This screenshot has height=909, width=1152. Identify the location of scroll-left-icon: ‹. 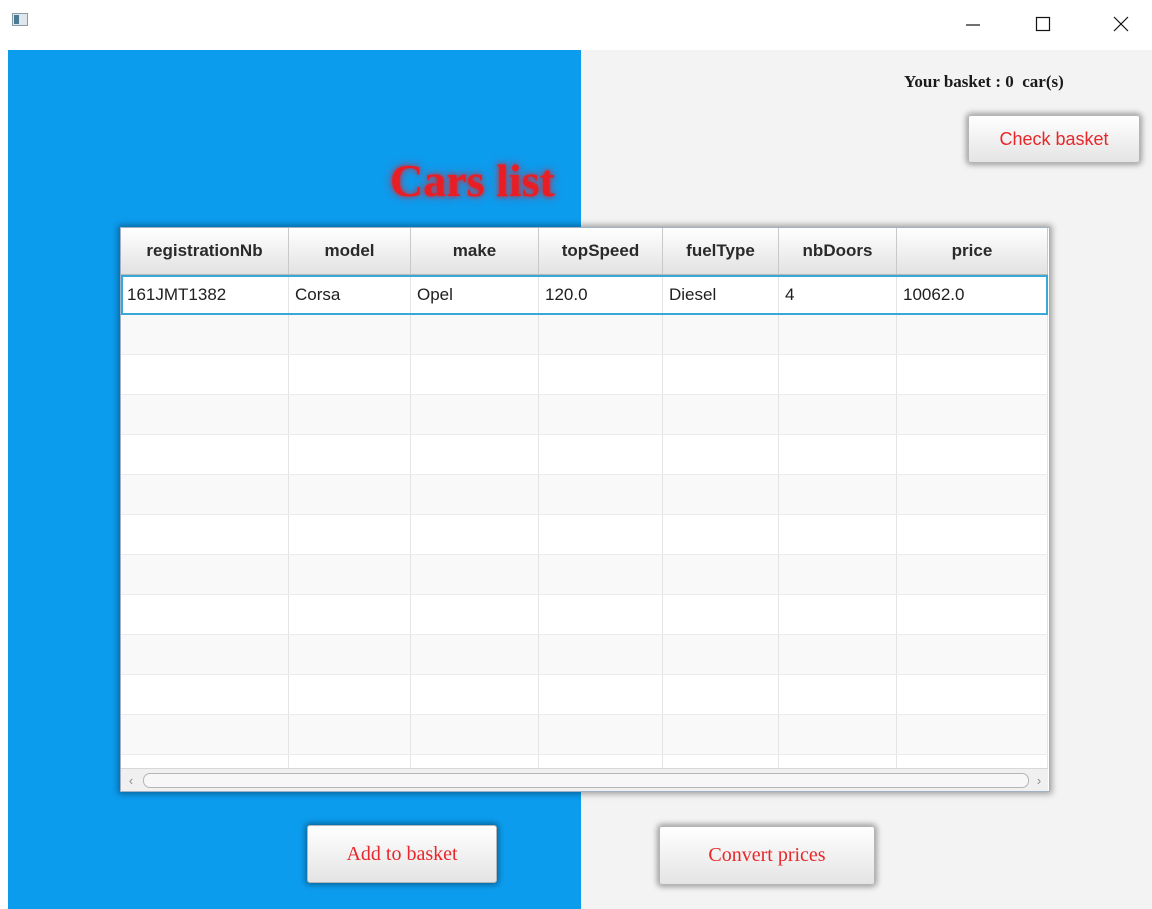
(131, 780).